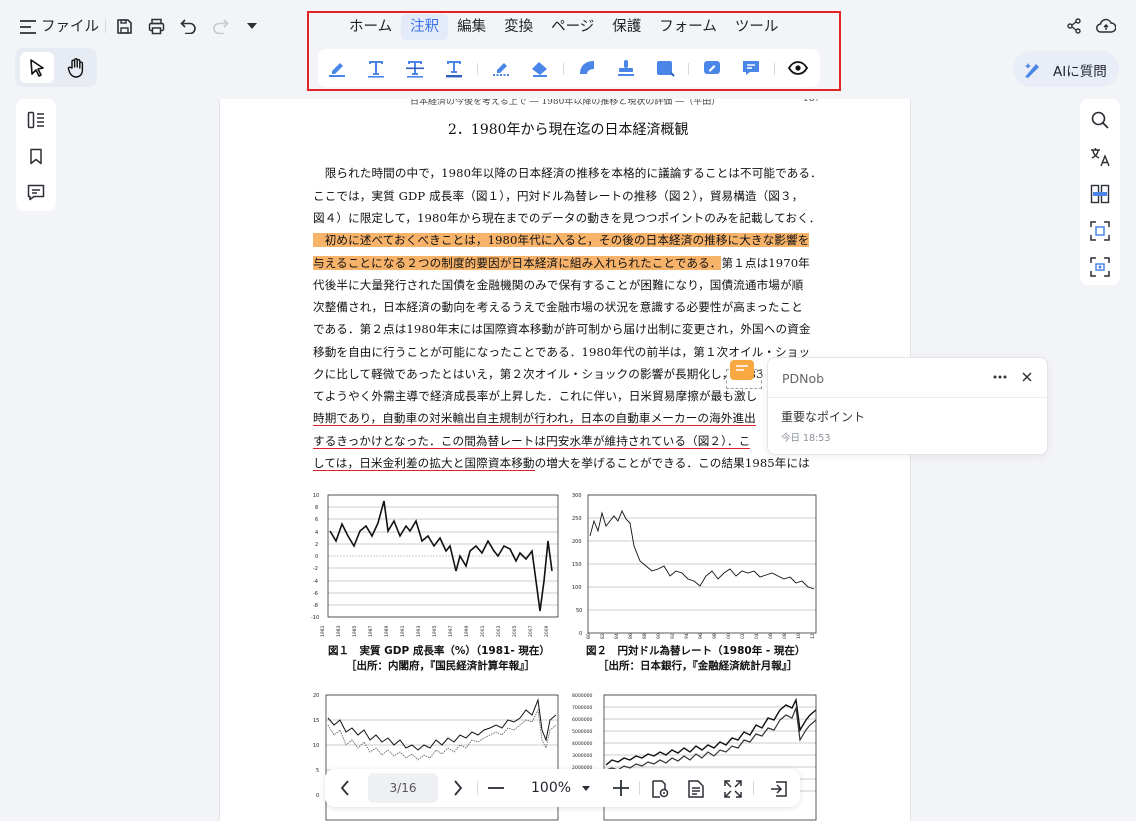 The height and width of the screenshot is (821, 1136). I want to click on highlight-annotation: 与えることになる２つの制度的要因が日本経済に組み入れられたことである．, so click(517, 263).